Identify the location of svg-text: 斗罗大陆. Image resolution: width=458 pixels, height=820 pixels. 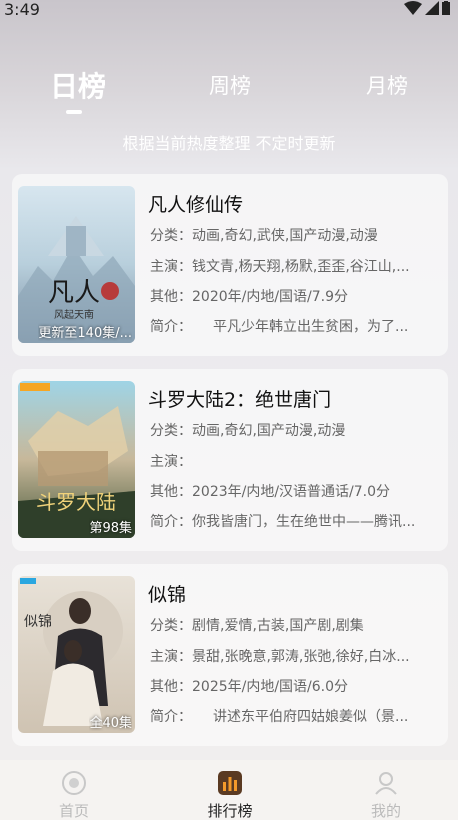
(76, 502).